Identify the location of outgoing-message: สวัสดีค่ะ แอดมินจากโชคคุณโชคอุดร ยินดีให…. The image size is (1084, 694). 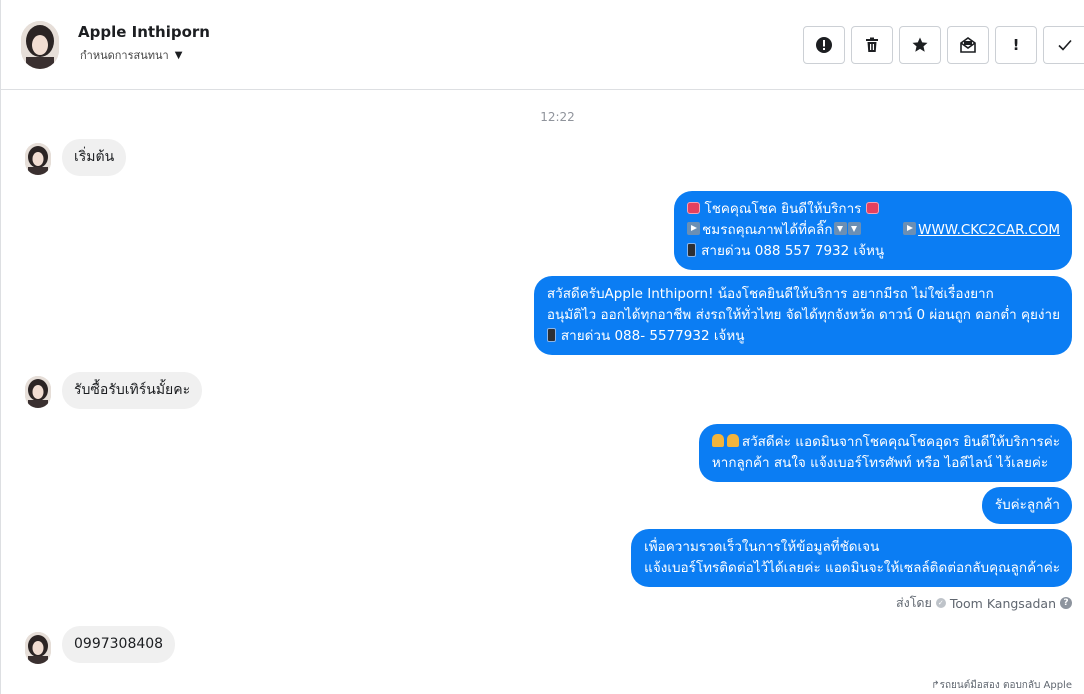
(885, 453).